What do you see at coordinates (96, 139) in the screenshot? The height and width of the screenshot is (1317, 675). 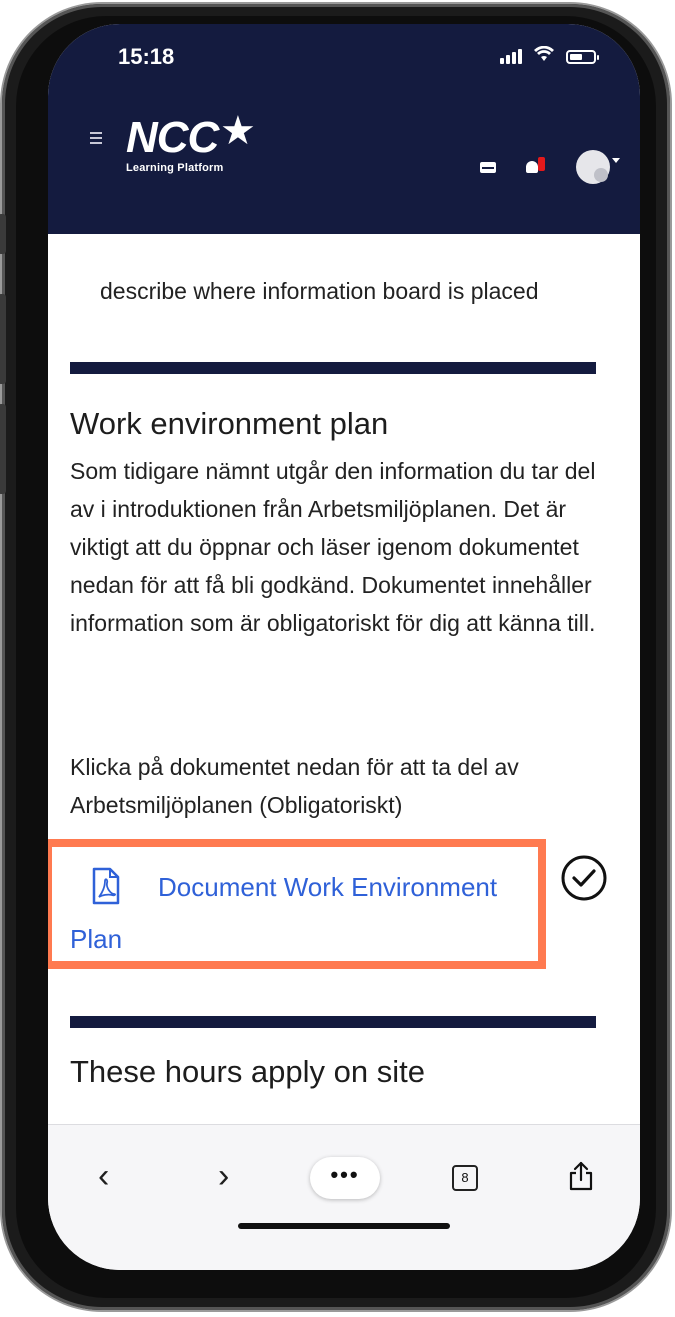 I see `menu-icon` at bounding box center [96, 139].